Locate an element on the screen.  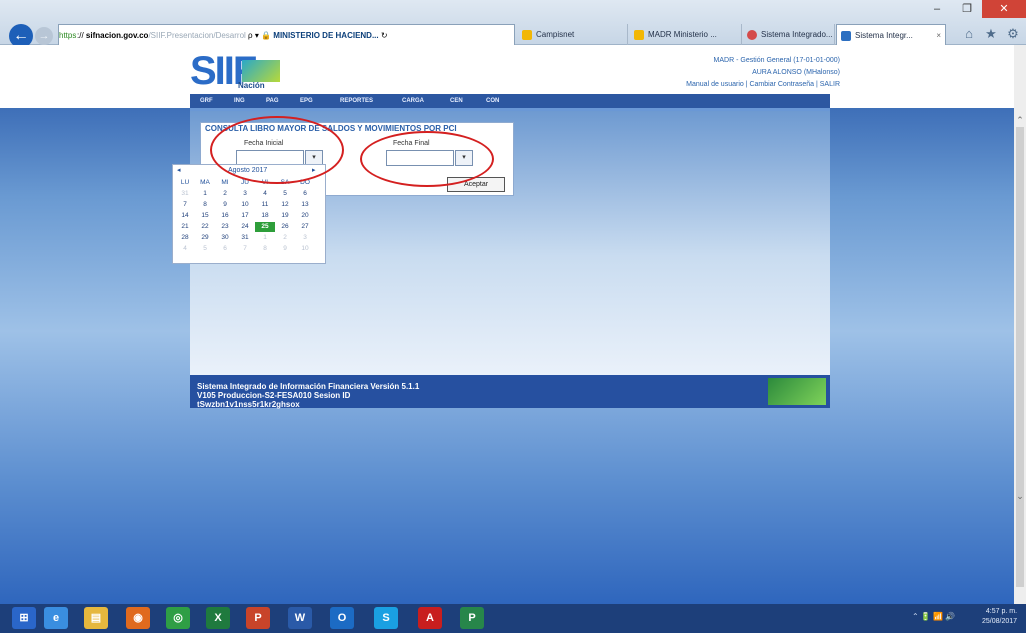
vertical-scrollbar: ⌃ ⌄ is located at coordinates (1020, 324).